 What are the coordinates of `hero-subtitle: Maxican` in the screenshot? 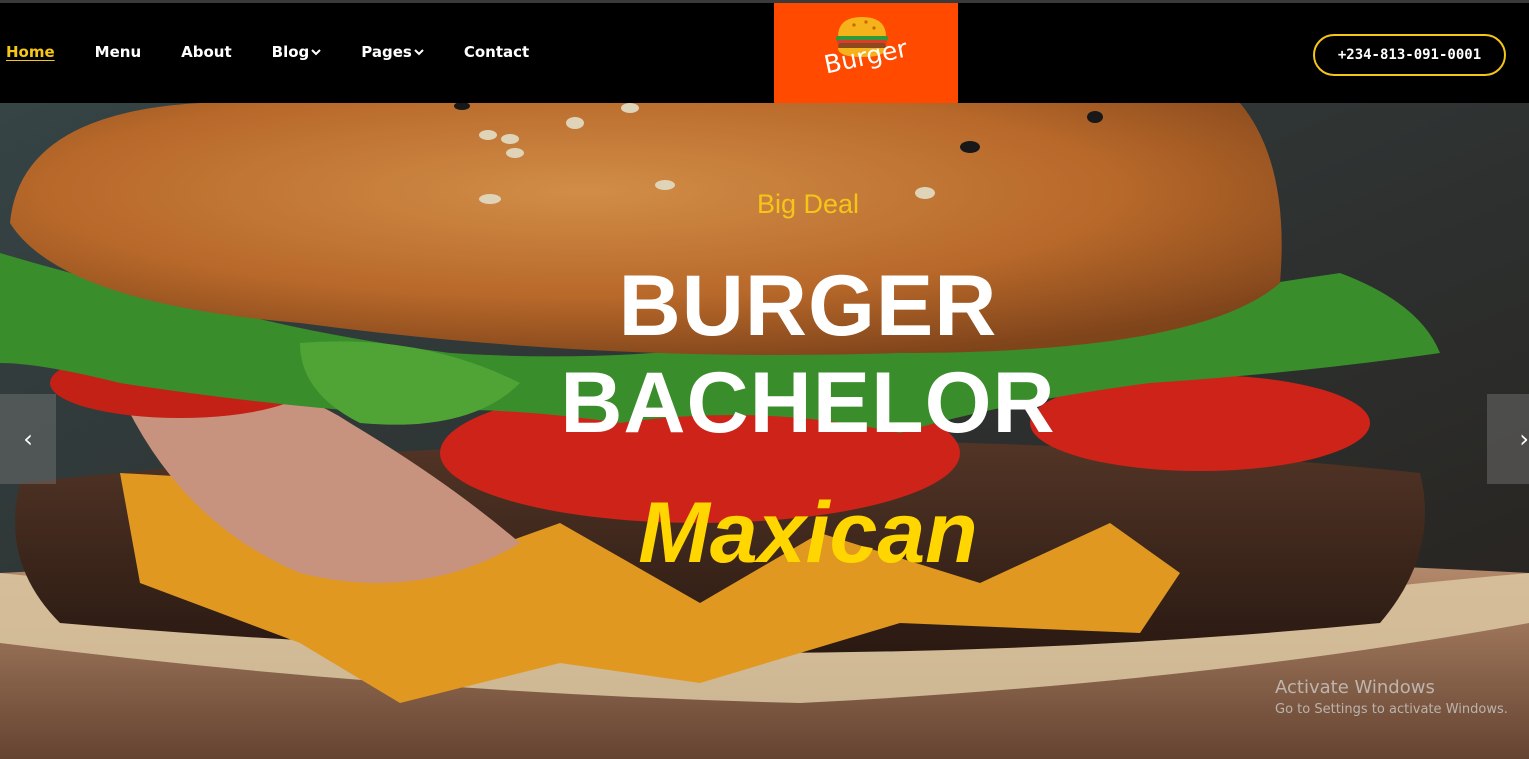 It's located at (808, 533).